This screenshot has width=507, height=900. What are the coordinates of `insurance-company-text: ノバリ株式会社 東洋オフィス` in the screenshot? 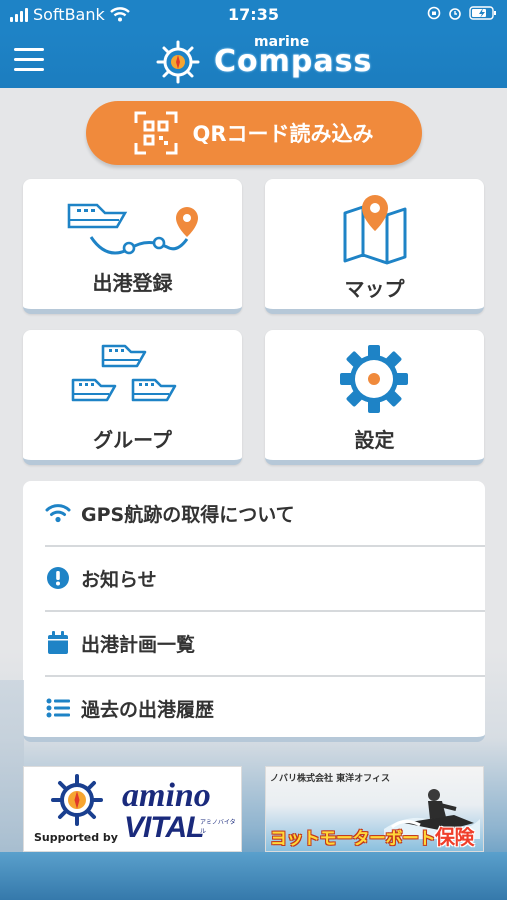 It's located at (330, 779).